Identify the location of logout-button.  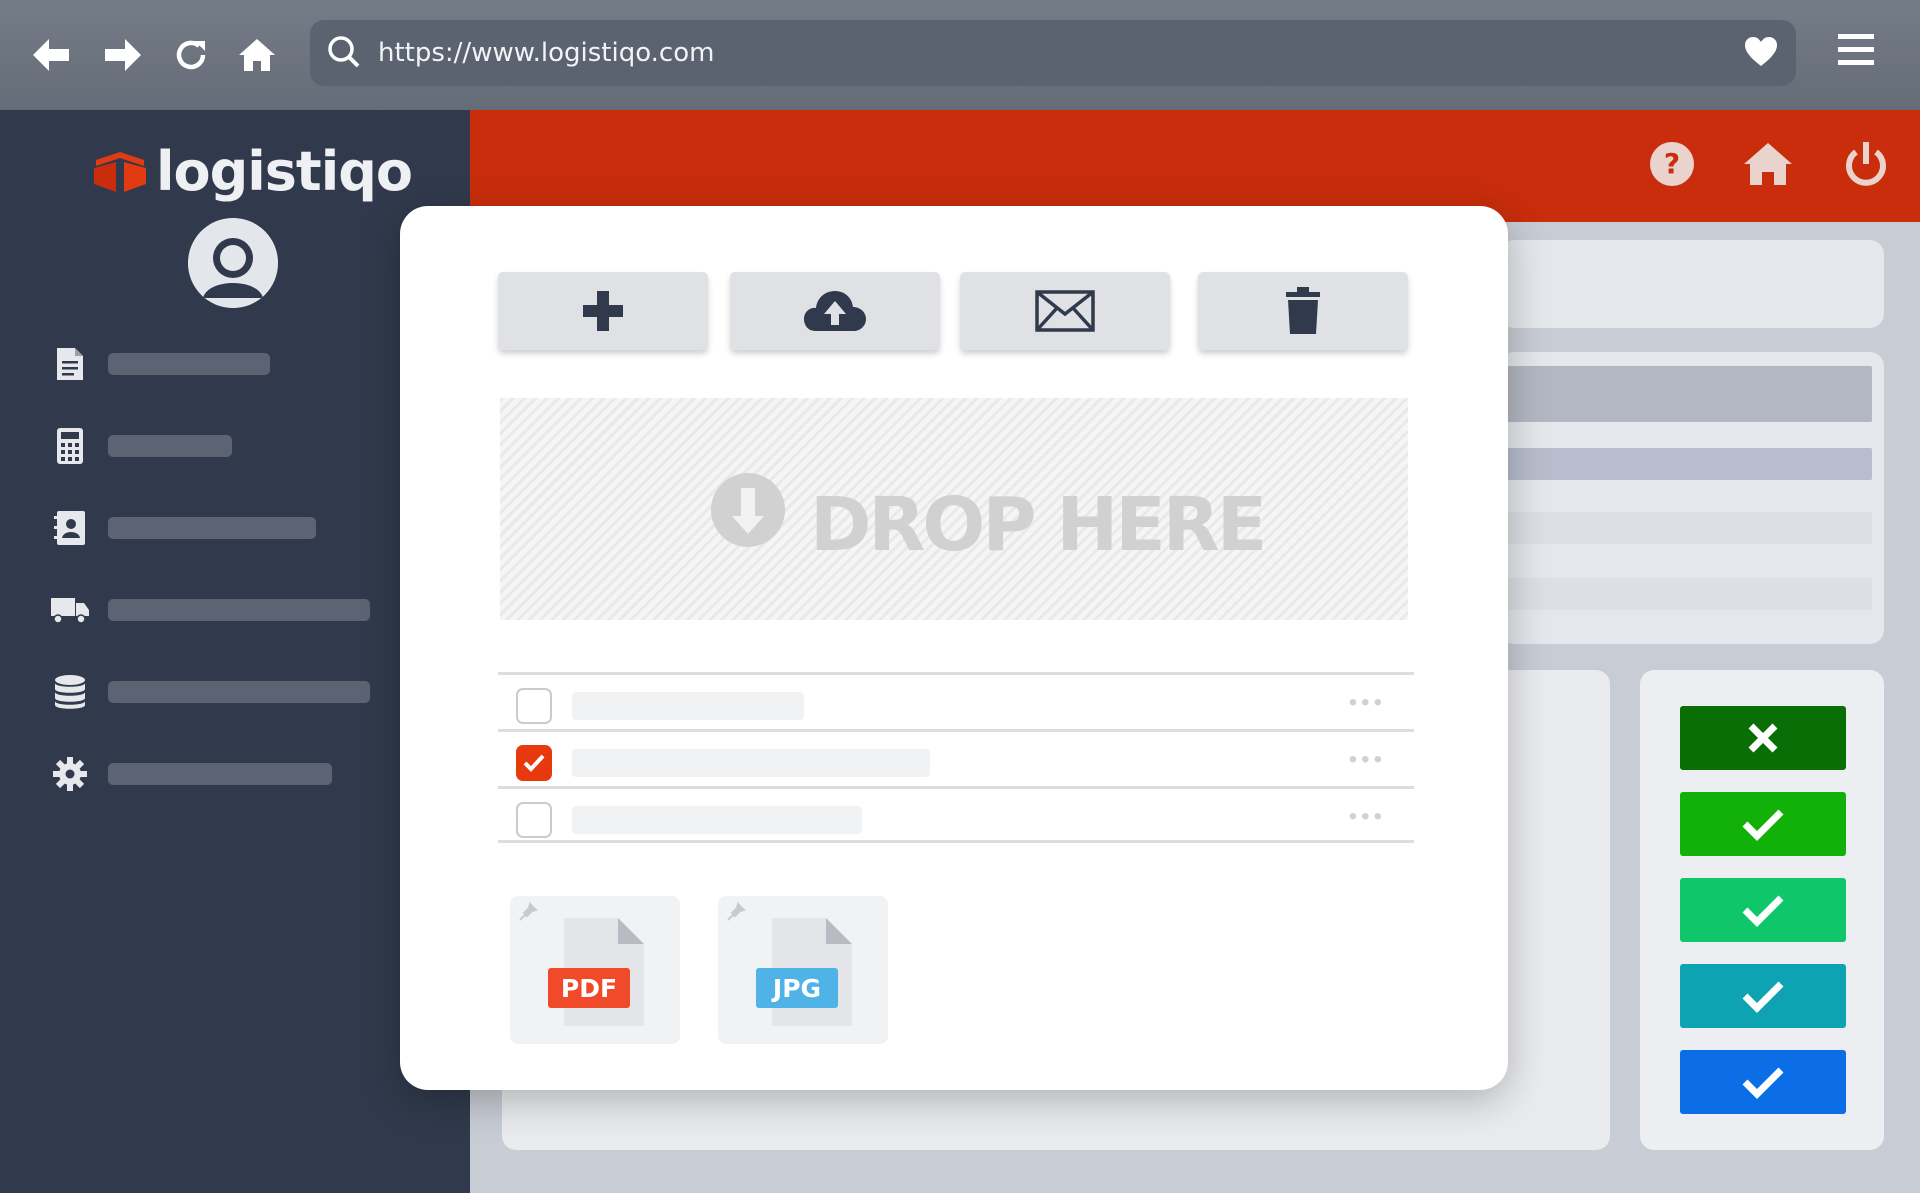
(1867, 165).